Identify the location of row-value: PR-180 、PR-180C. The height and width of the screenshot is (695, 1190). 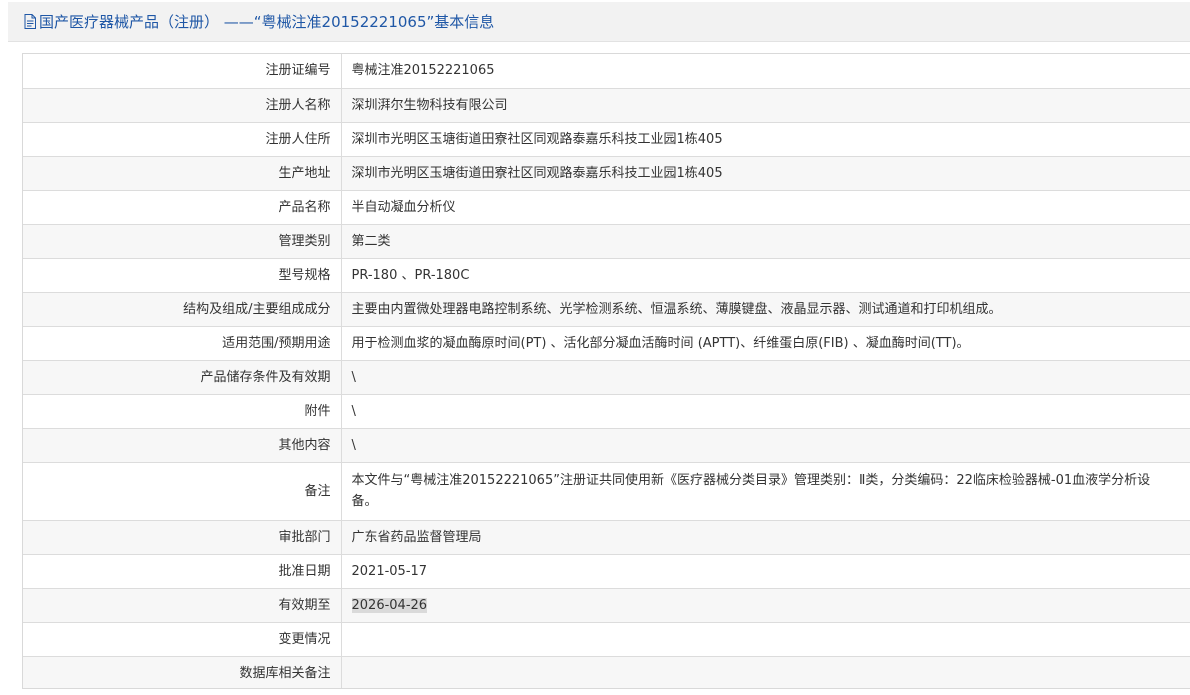
(765, 275).